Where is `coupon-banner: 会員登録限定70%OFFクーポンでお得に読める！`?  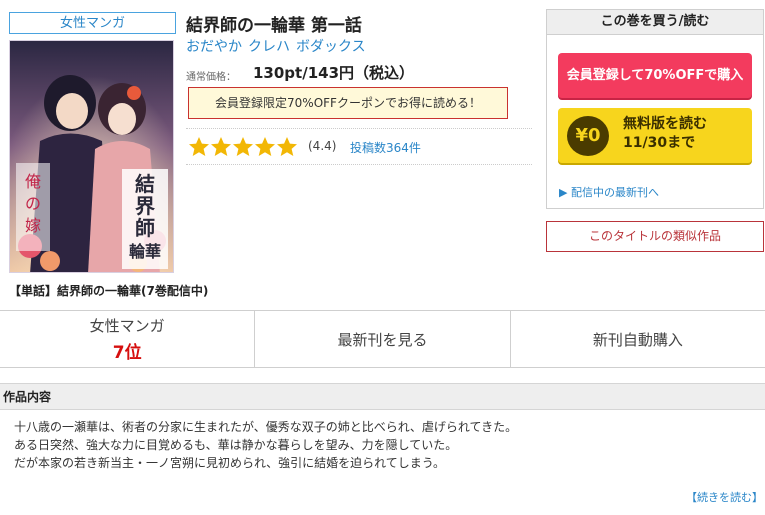 coupon-banner: 会員登録限定70%OFFクーポンでお得に読める！ is located at coordinates (348, 103).